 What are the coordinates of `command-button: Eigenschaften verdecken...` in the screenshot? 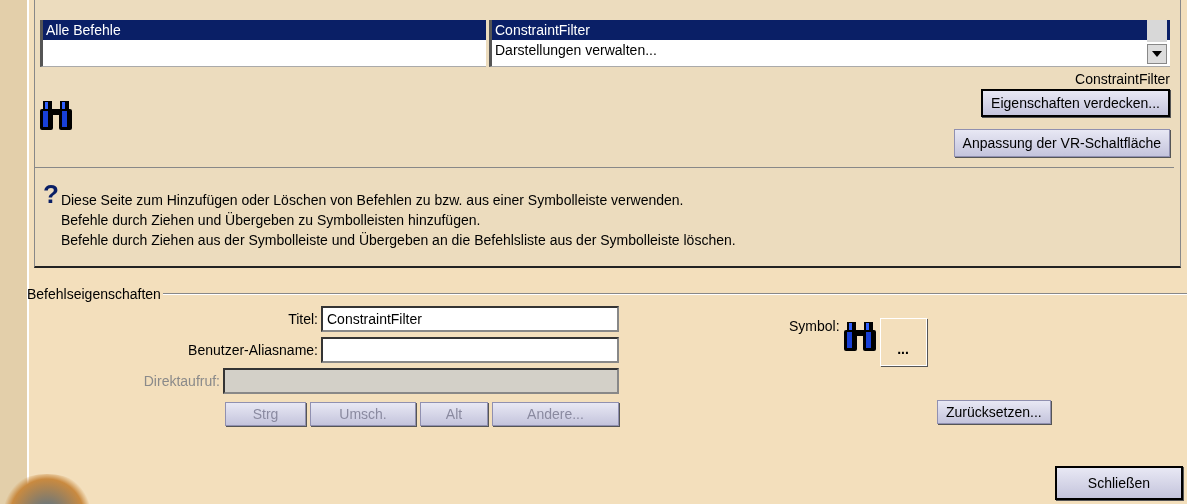 It's located at (1075, 103).